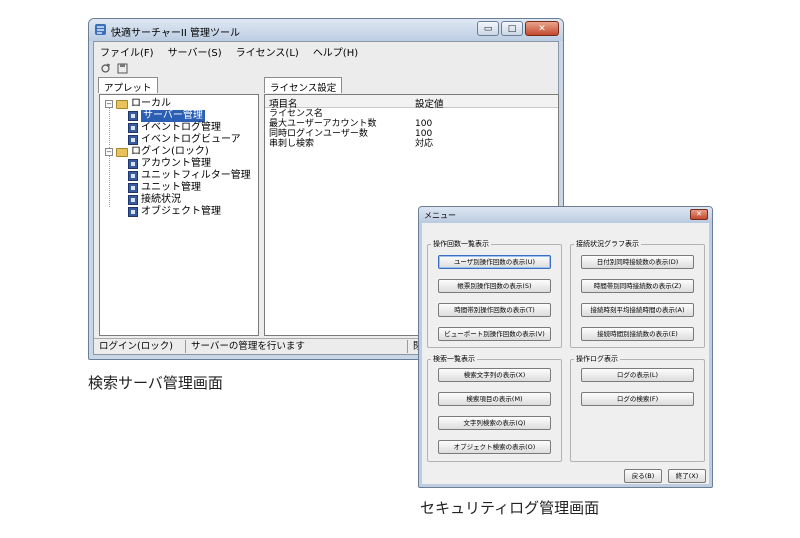  I want to click on maximize-button: □, so click(512, 28).